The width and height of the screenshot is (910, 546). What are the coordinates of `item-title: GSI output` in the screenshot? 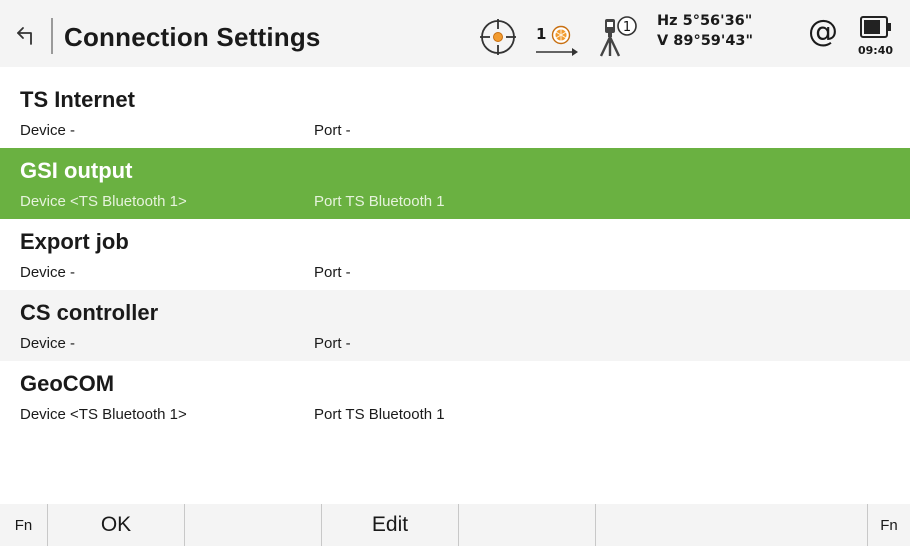 It's located at (76, 170).